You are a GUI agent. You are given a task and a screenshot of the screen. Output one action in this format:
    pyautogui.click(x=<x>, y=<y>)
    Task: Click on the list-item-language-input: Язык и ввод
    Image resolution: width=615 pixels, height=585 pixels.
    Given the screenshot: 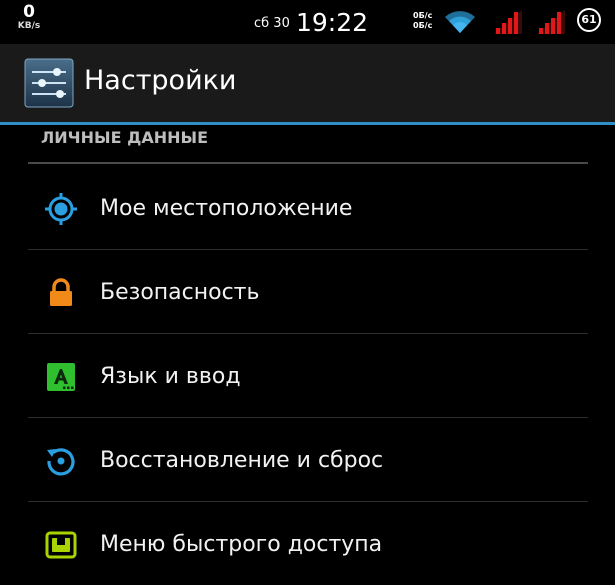 What is the action you would take?
    pyautogui.click(x=308, y=375)
    